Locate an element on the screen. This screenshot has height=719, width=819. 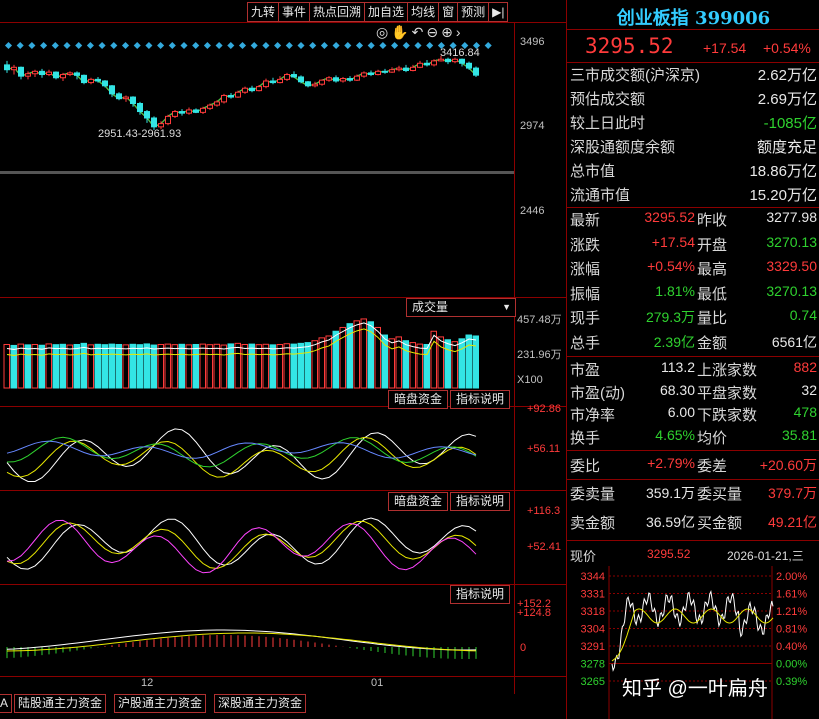
mini-avg-line is located at coordinates (692, 635).